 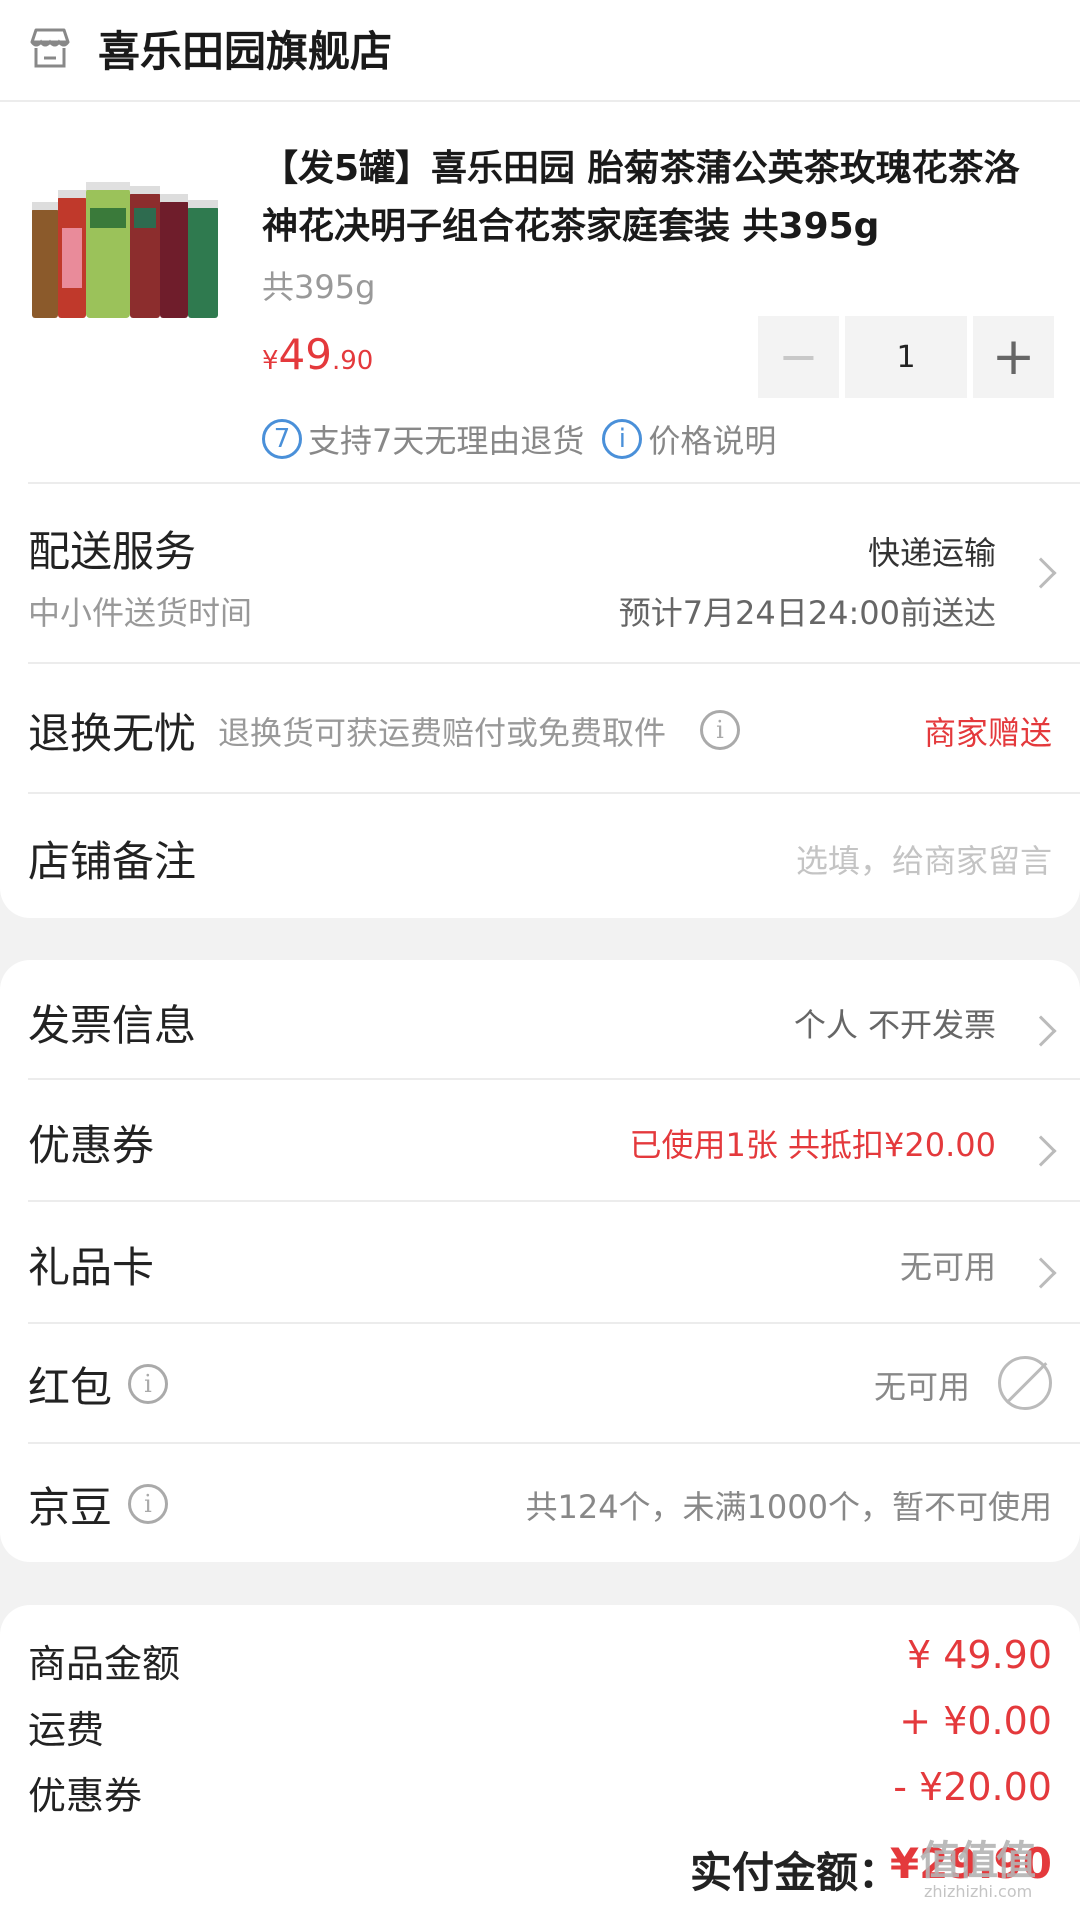 I want to click on delivery-eta: 预计7月24日24:00前送达, so click(x=807, y=613).